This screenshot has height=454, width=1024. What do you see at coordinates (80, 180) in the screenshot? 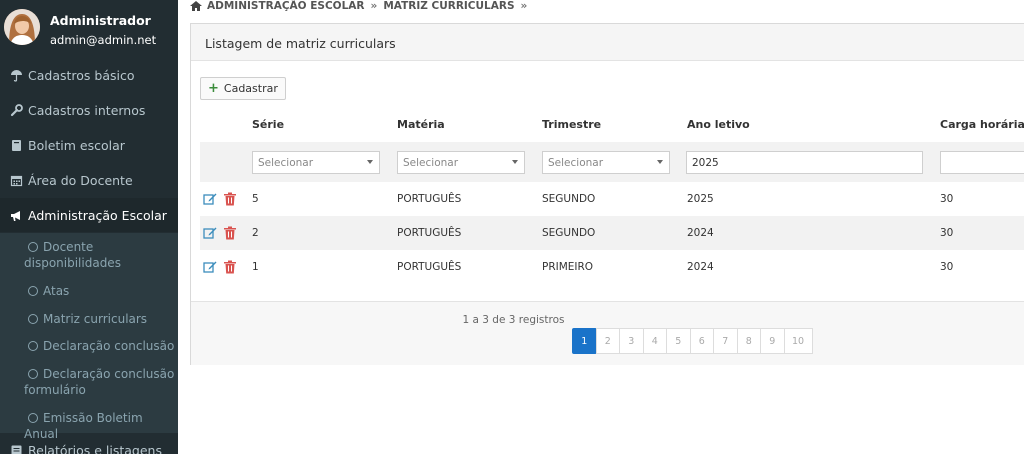
I see `sidebar-item-label: Área do Docente` at bounding box center [80, 180].